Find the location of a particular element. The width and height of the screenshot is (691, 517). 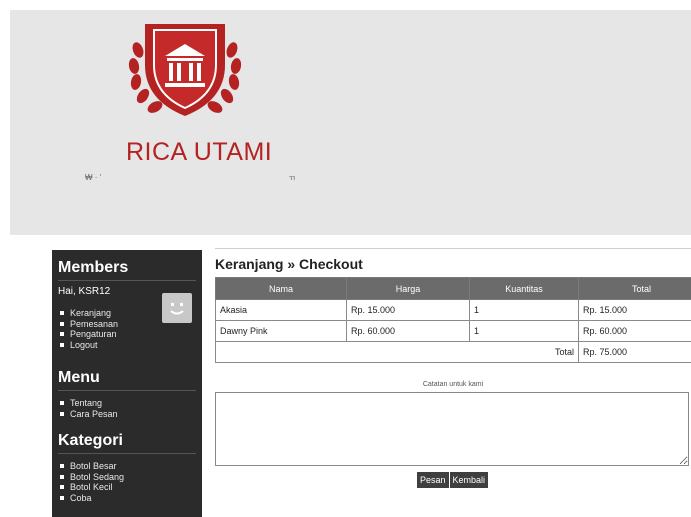

smiley-icon is located at coordinates (177, 309).